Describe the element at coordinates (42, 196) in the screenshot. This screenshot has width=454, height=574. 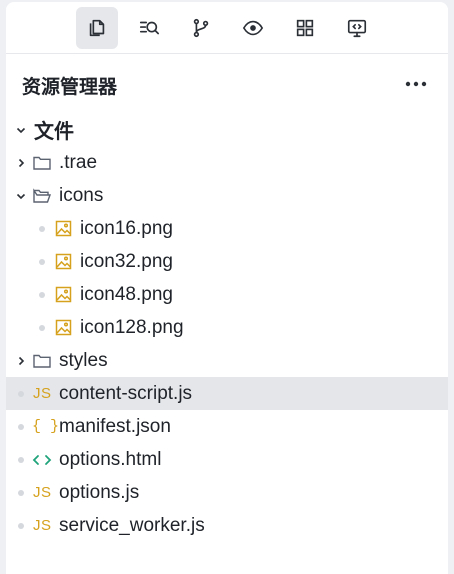
I see `folder-open-icon` at that location.